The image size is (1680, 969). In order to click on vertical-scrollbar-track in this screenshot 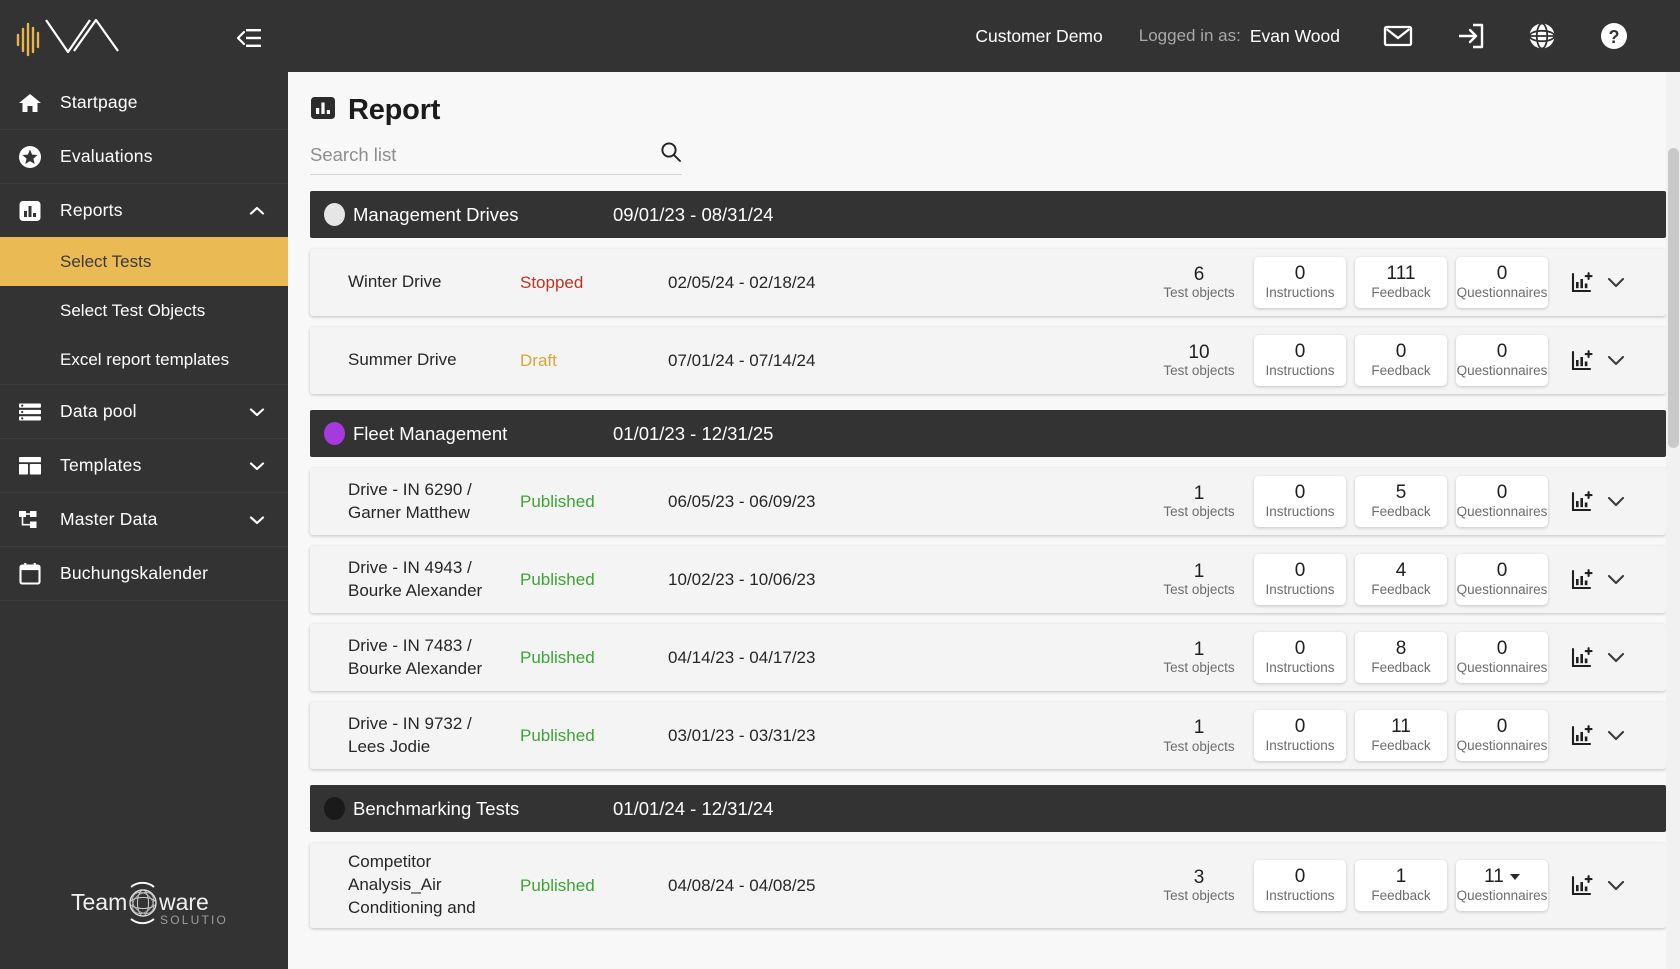, I will do `click(1673, 520)`.